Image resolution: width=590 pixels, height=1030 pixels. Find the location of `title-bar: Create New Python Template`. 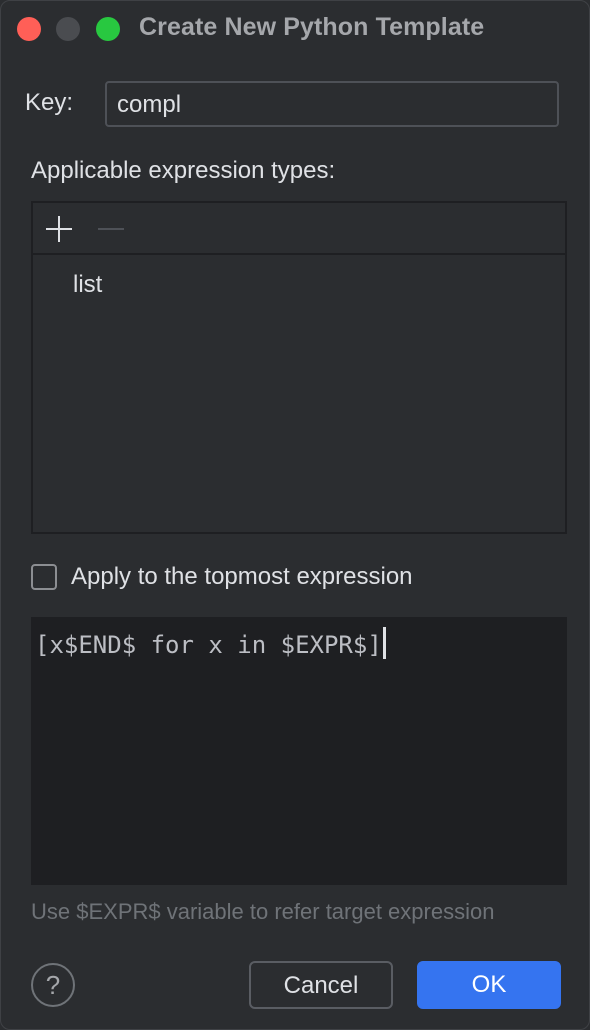

title-bar: Create New Python Template is located at coordinates (295, 28).